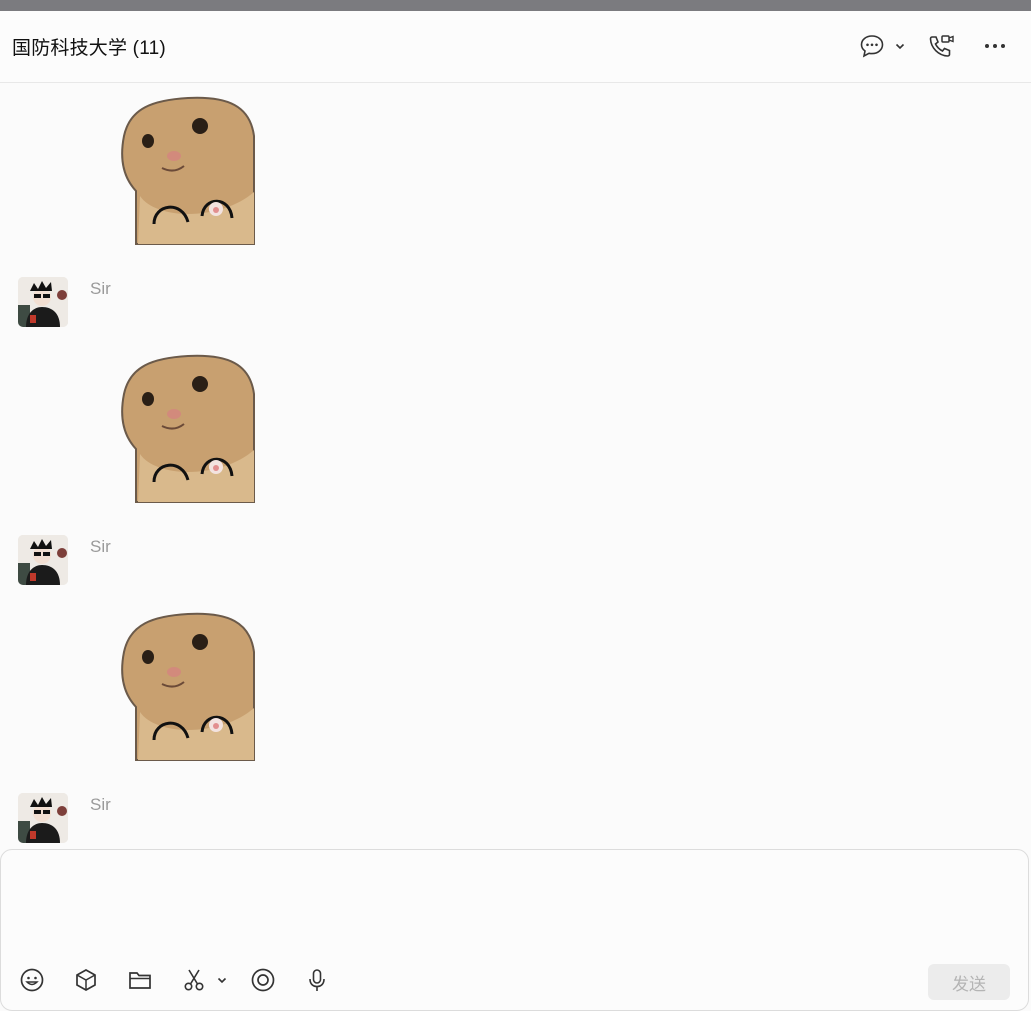 This screenshot has height=1011, width=1031. I want to click on record-icon, so click(263, 980).